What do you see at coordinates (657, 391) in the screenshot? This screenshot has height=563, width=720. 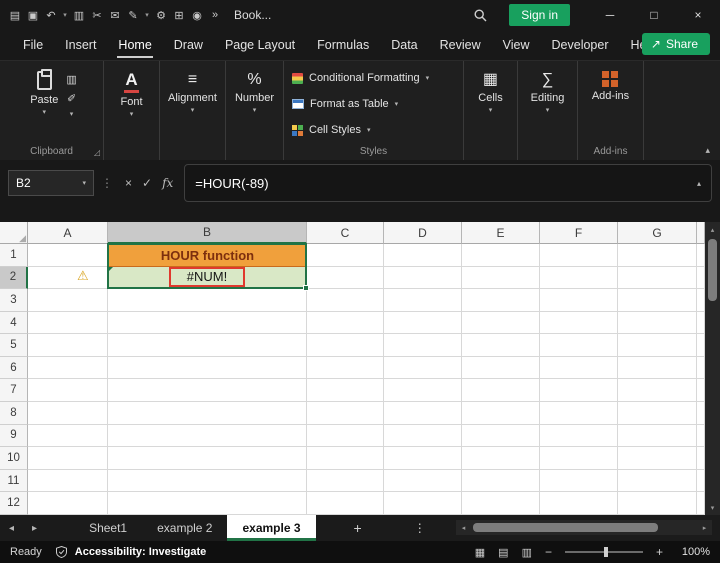 I see `cell-G7` at bounding box center [657, 391].